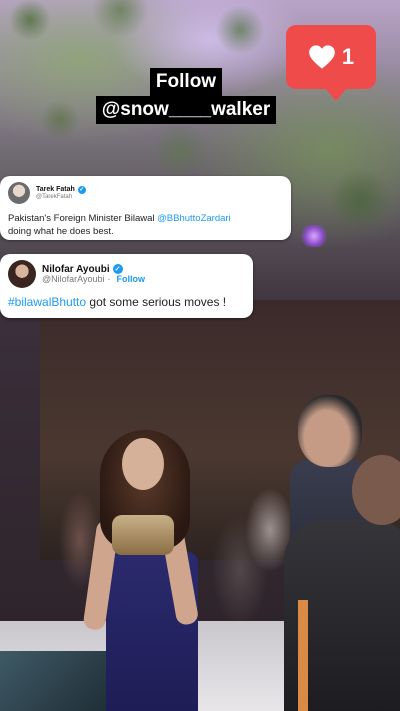 The height and width of the screenshot is (711, 400). What do you see at coordinates (303, 655) in the screenshot?
I see `foreground-stripe` at bounding box center [303, 655].